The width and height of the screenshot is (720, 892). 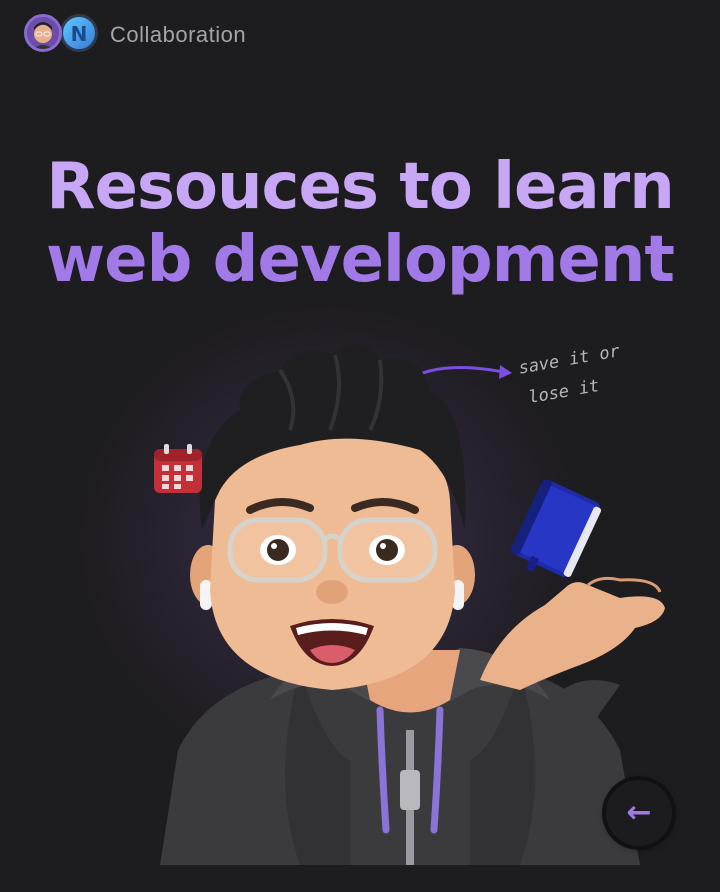 What do you see at coordinates (178, 34) in the screenshot?
I see `collaboration-label: Collaboration` at bounding box center [178, 34].